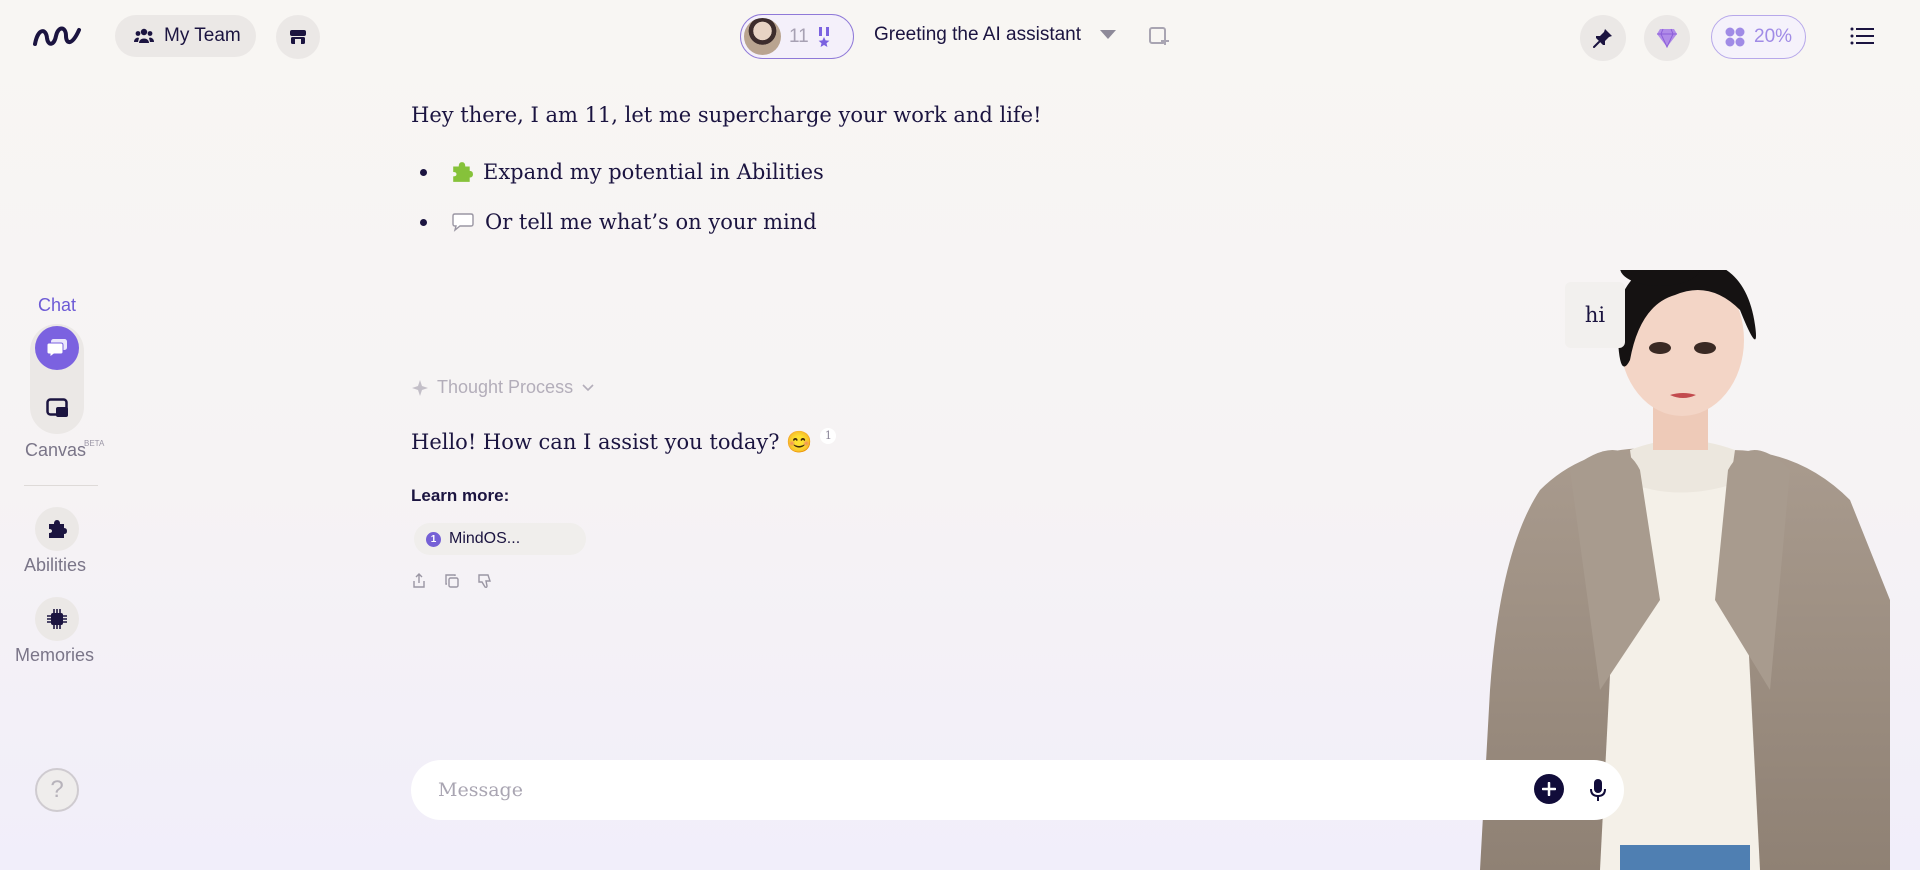 This screenshot has width=1920, height=870. I want to click on pin-button, so click(1603, 38).